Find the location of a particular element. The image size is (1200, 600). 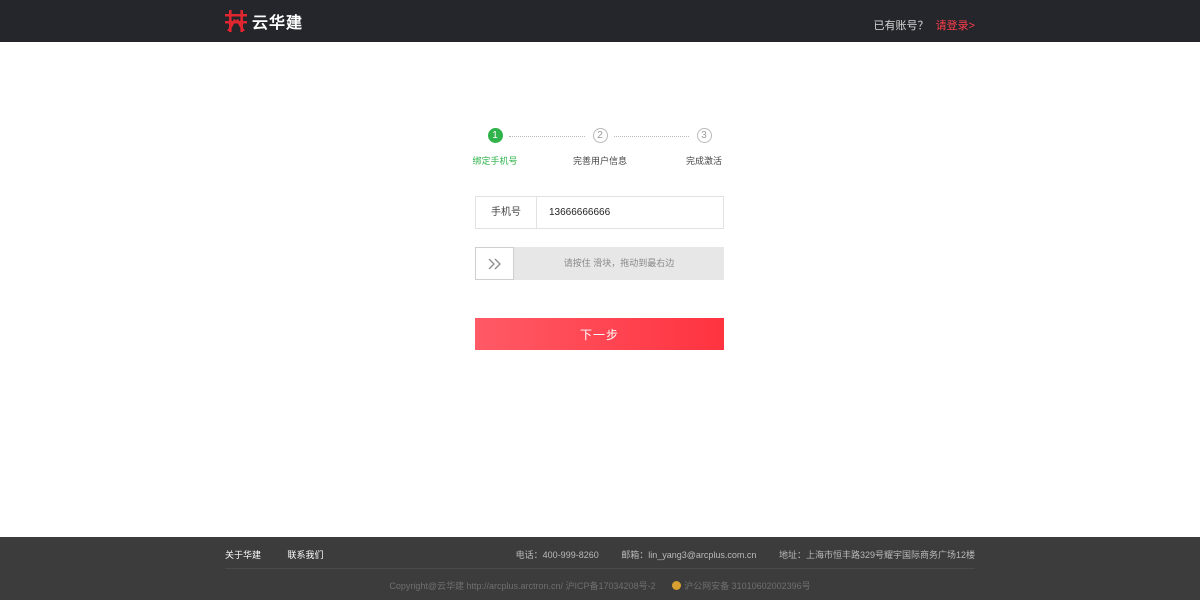

footer-divider is located at coordinates (600, 568).